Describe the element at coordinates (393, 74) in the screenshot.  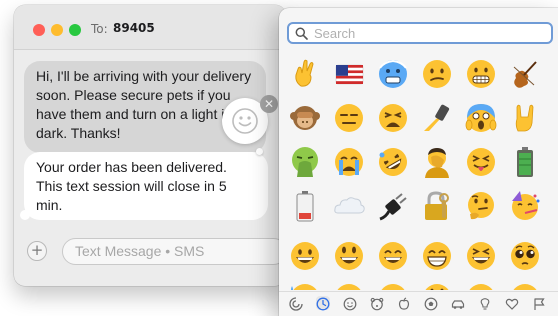
I see `cold-face-emoji` at that location.